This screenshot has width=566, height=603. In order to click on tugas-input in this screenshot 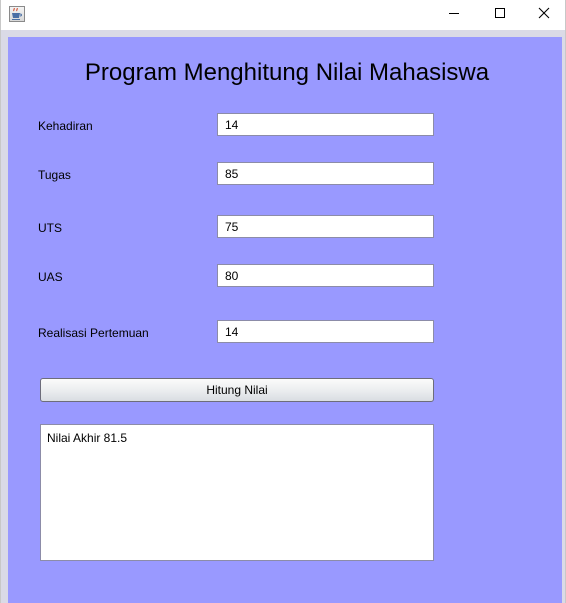, I will do `click(325, 173)`.